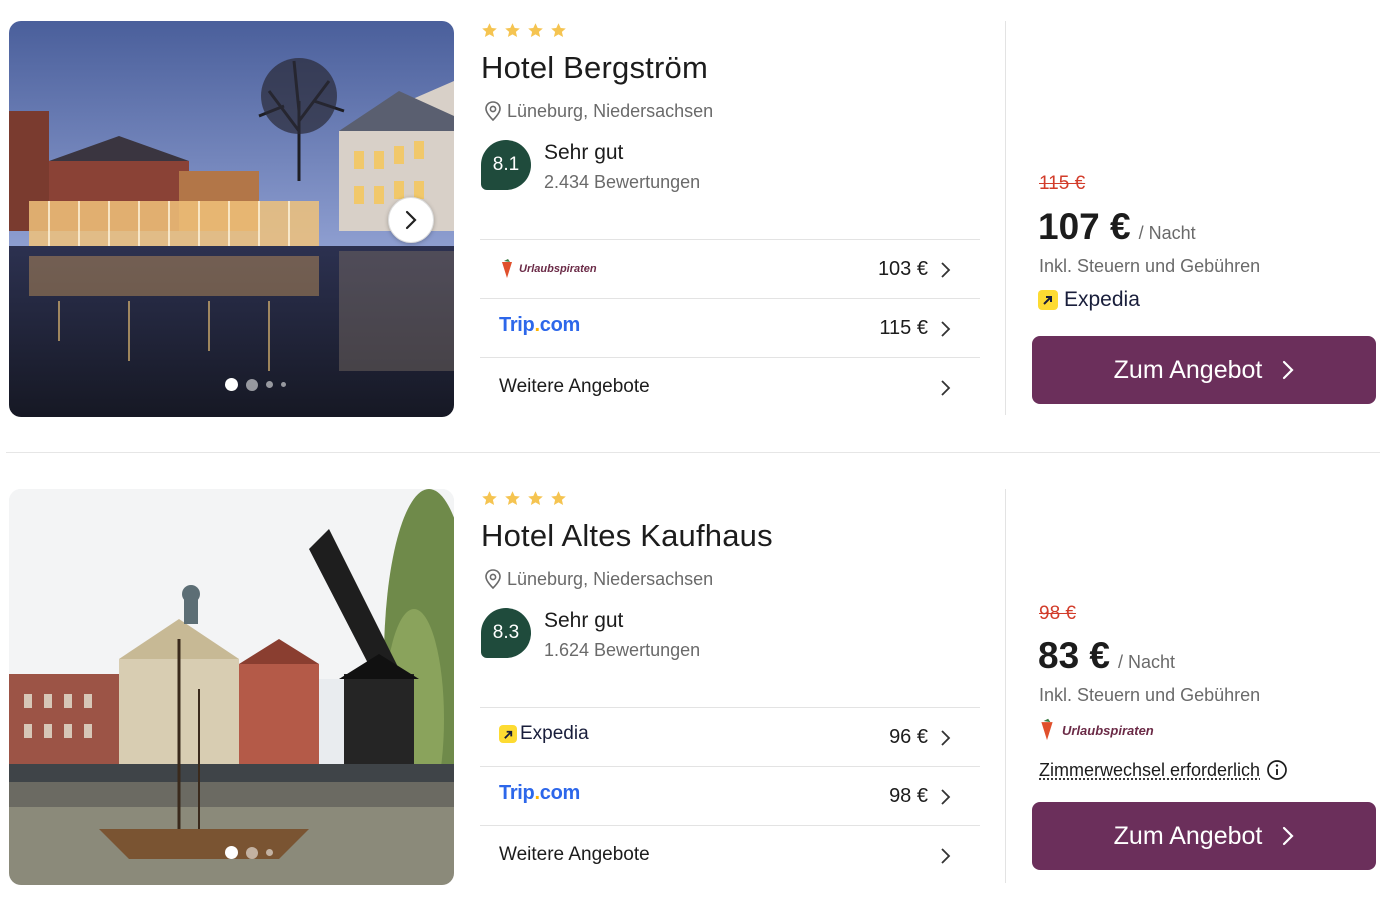 The width and height of the screenshot is (1398, 910). I want to click on room-change-notice: Zimmerwechsel erforderlich, so click(1163, 770).